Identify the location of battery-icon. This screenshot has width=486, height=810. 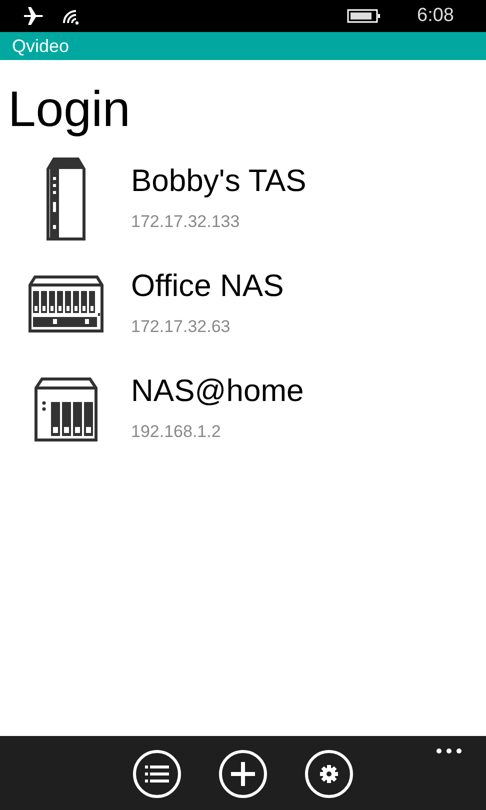
(364, 16).